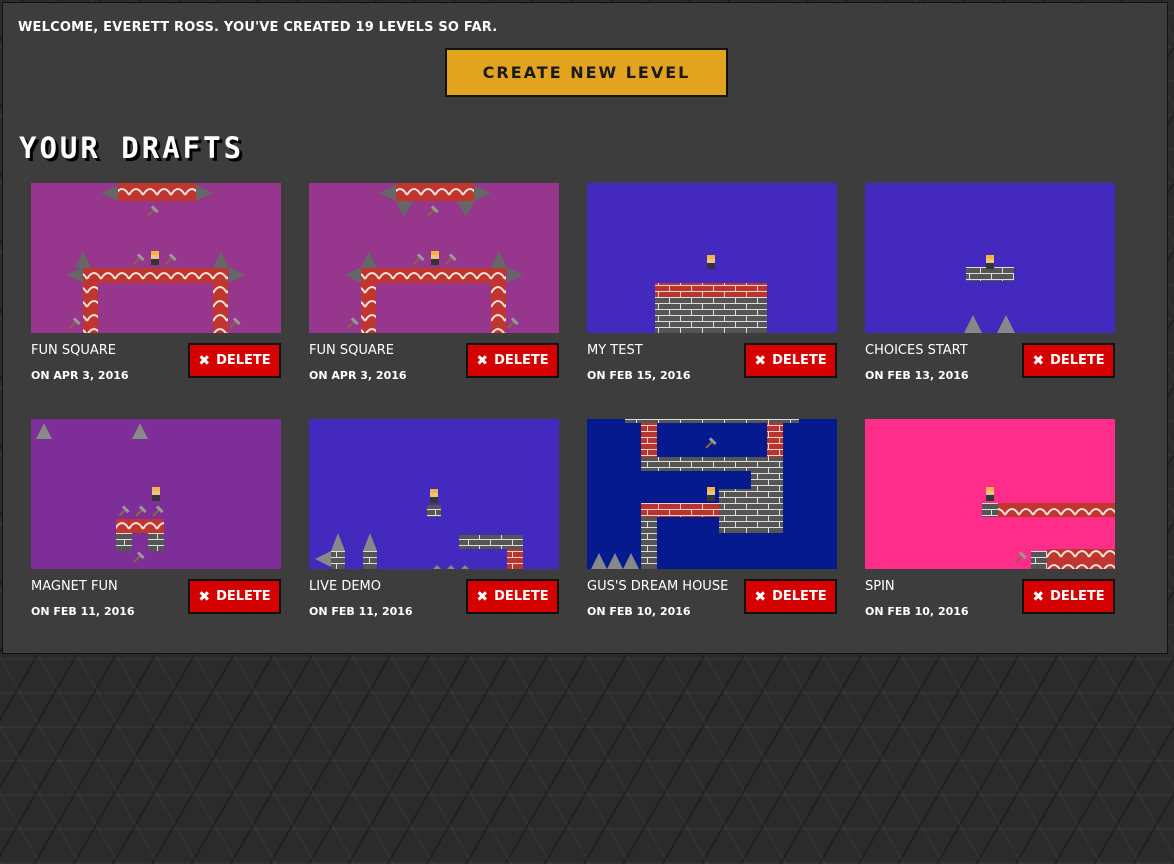 The width and height of the screenshot is (1174, 864). Describe the element at coordinates (639, 375) in the screenshot. I see `draft-date: ON FEB 15, 2016` at that location.